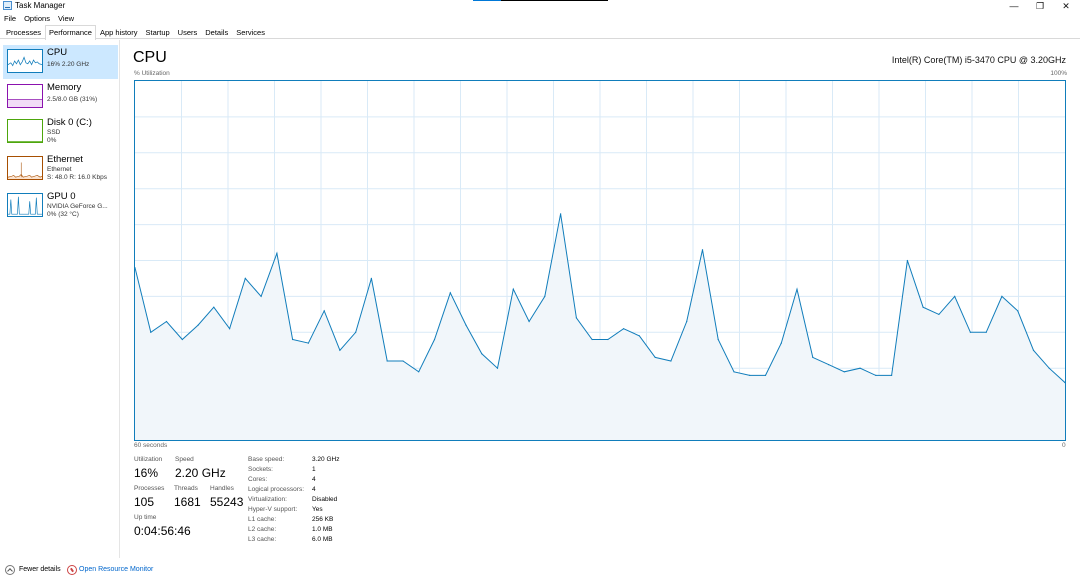 The height and width of the screenshot is (585, 1080). Describe the element at coordinates (266, 459) in the screenshot. I see `spec-base-speed-label: Base speed:` at that location.